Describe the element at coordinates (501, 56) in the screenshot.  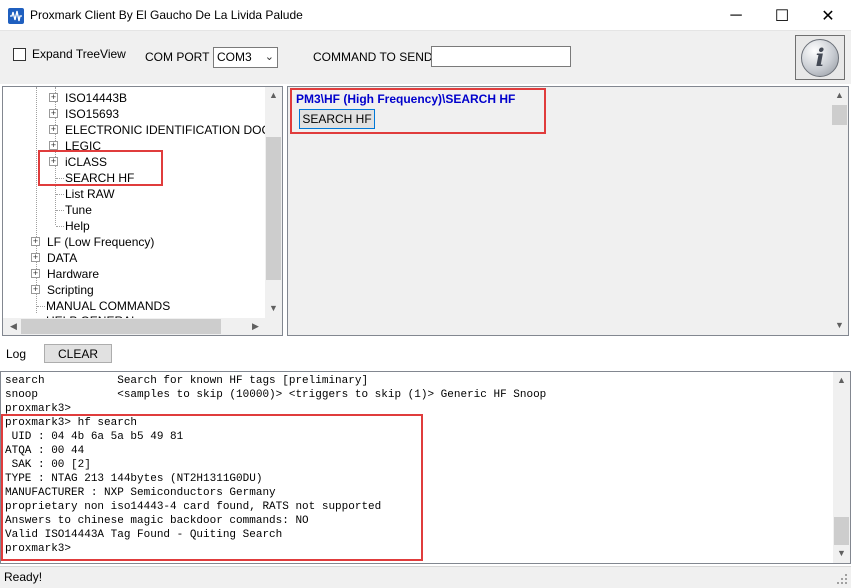
I see `command-input` at that location.